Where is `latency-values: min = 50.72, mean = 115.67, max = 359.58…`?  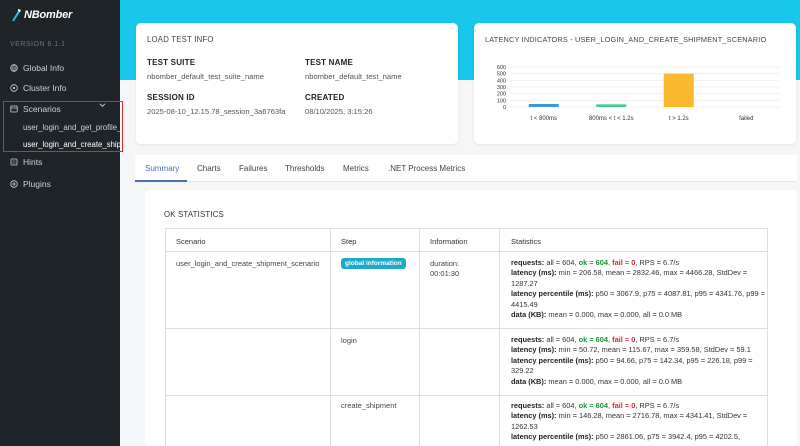 latency-values: min = 50.72, mean = 115.67, max = 359.58… is located at coordinates (654, 350).